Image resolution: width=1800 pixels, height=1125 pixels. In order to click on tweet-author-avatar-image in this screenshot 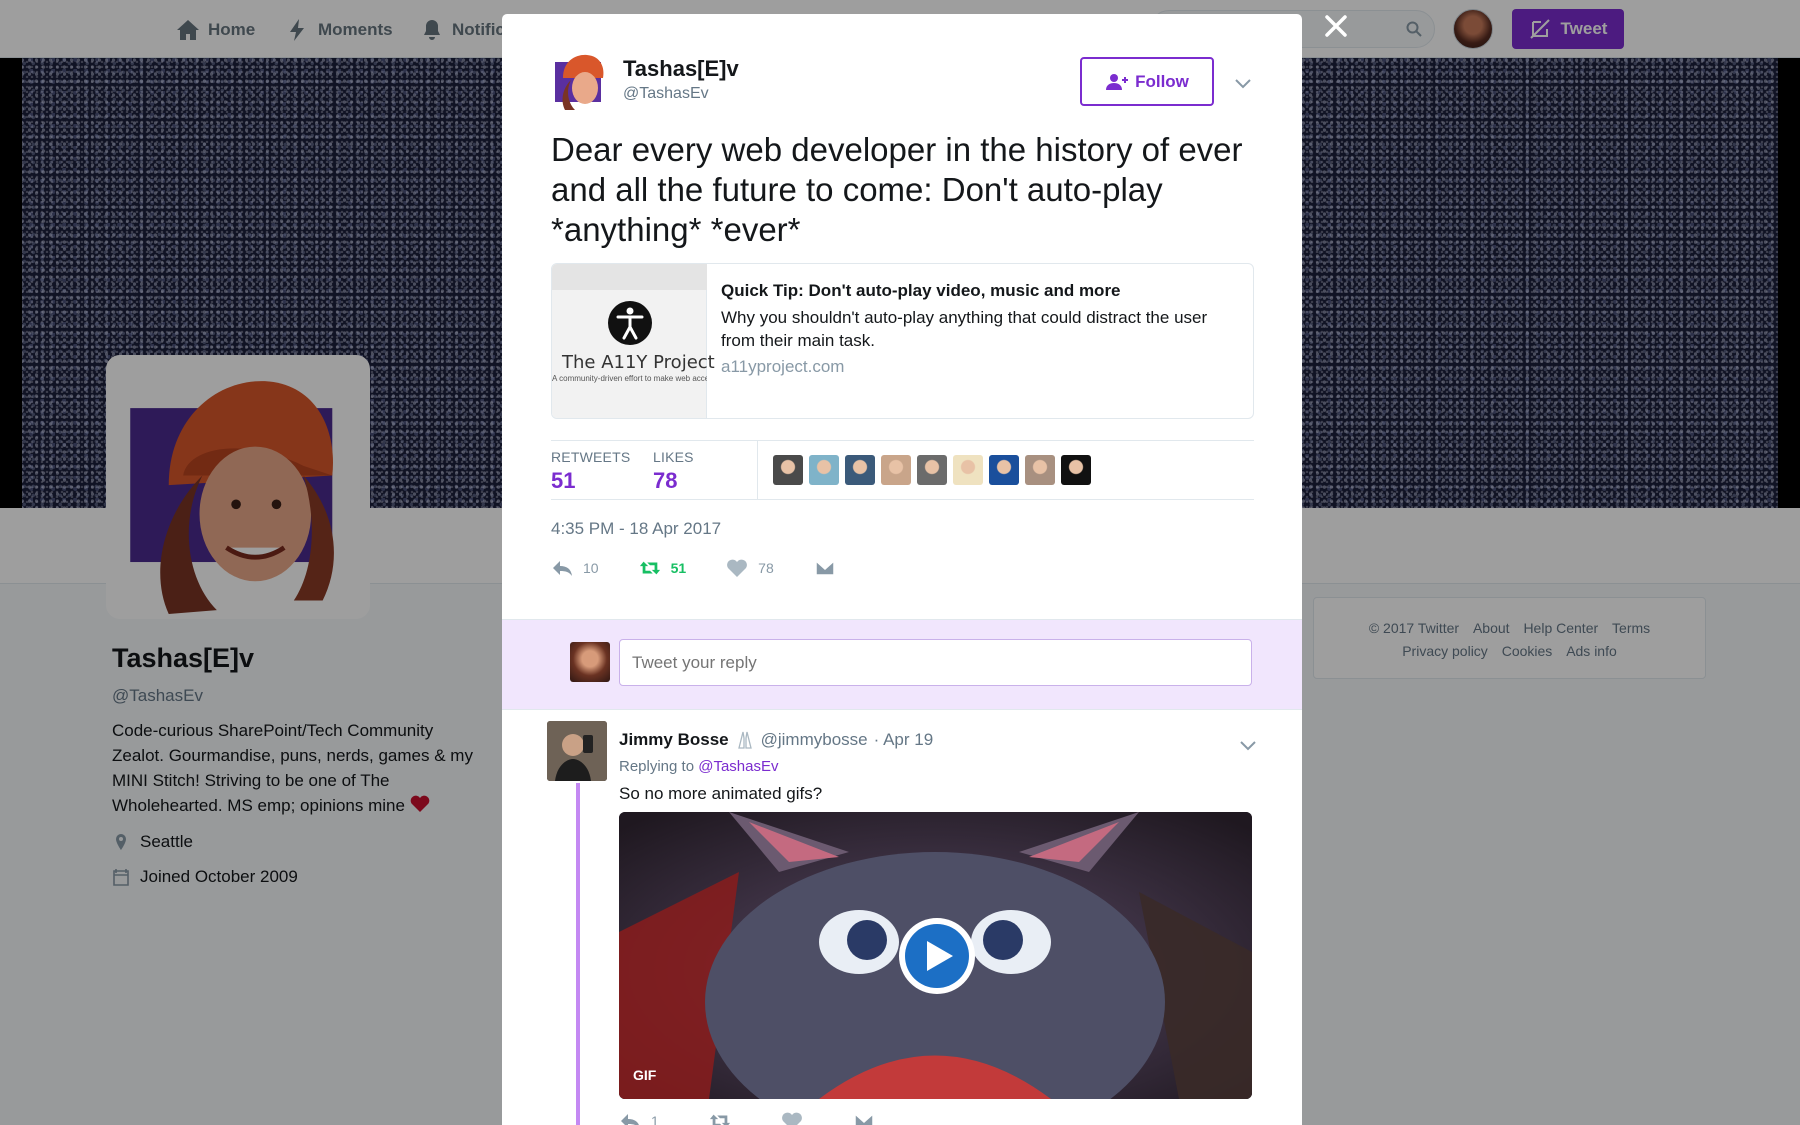, I will do `click(579, 82)`.